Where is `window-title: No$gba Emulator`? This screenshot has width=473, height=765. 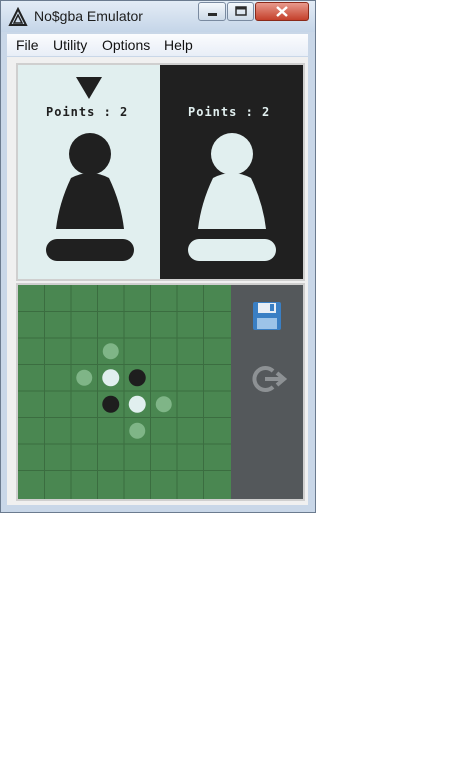
window-title: No$gba Emulator is located at coordinates (88, 16).